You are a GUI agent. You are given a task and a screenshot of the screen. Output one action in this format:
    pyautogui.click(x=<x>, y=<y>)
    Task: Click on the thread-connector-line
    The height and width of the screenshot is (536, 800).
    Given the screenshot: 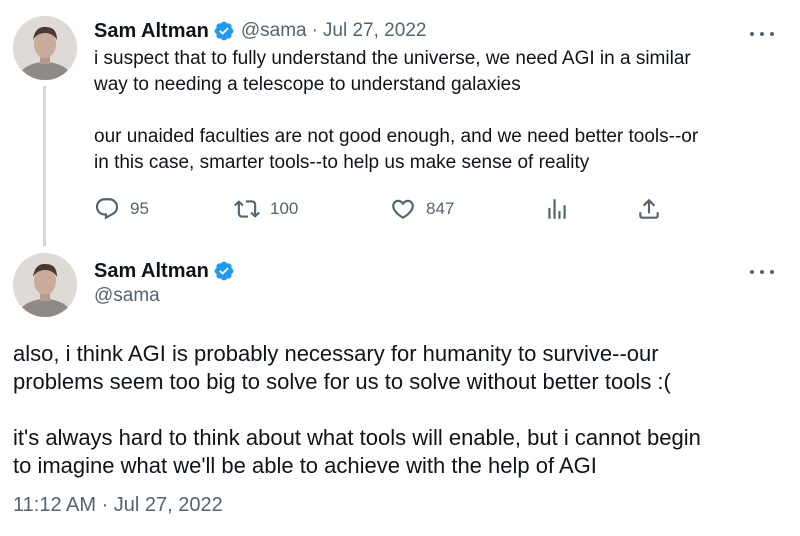 What is the action you would take?
    pyautogui.click(x=44, y=166)
    